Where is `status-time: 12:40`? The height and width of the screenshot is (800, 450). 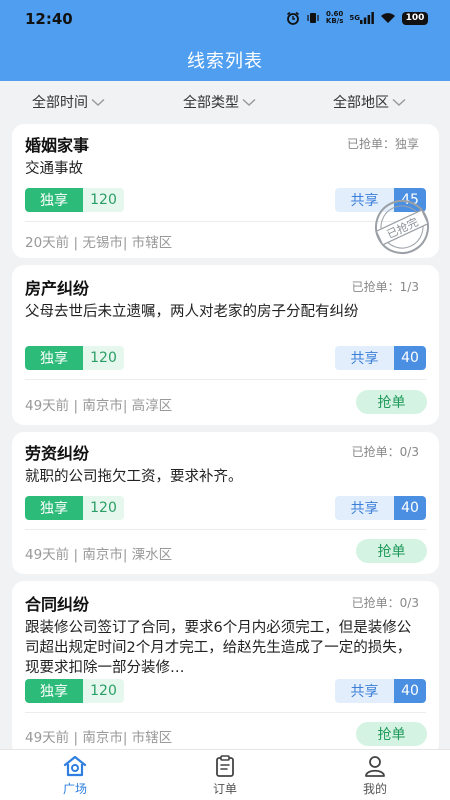 status-time: 12:40 is located at coordinates (49, 19).